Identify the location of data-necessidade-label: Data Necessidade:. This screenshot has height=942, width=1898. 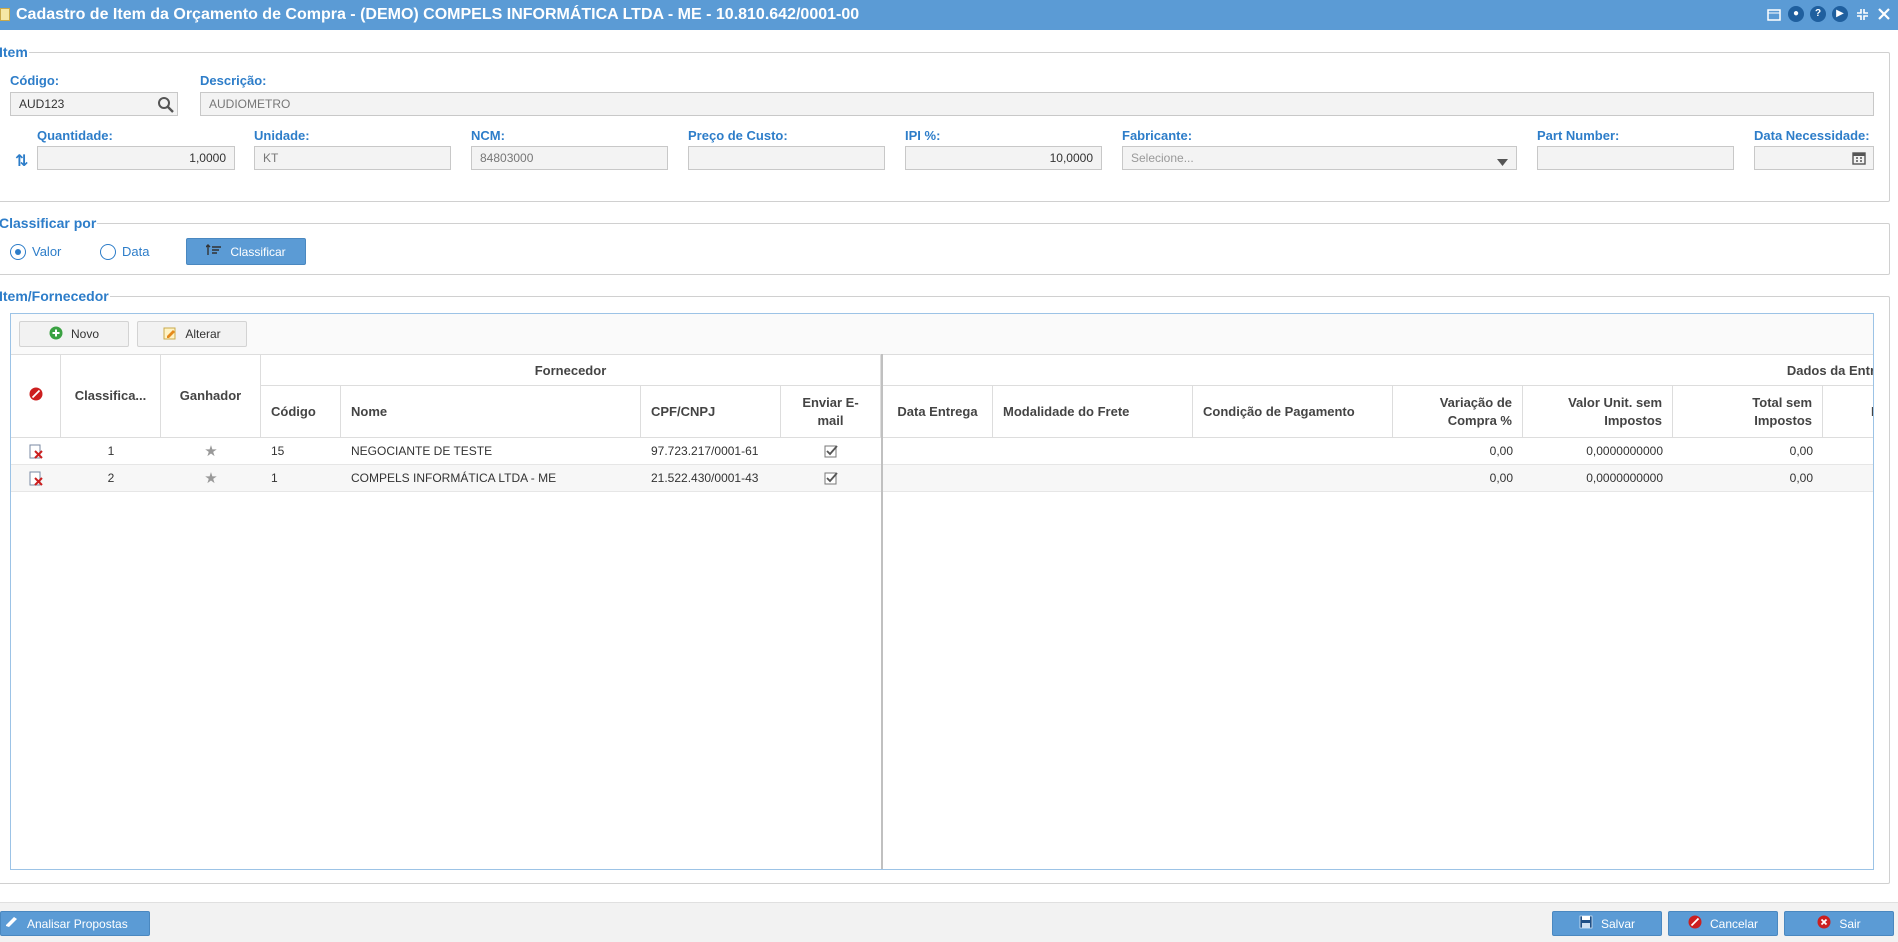
(1812, 135).